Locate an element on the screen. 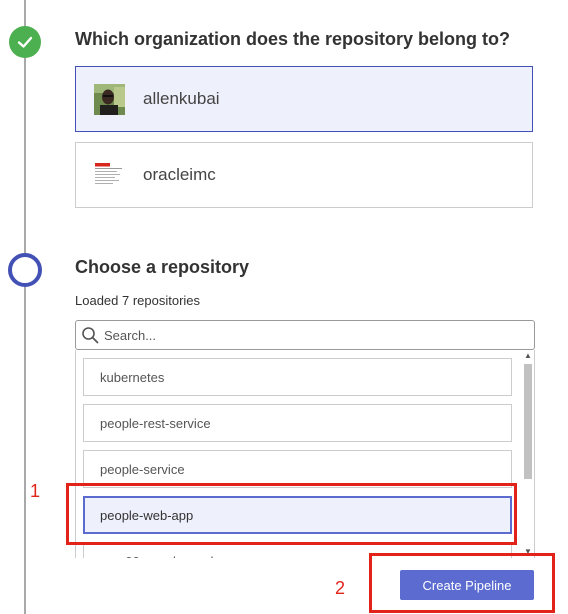 The image size is (568, 614). repository-search is located at coordinates (305, 335).